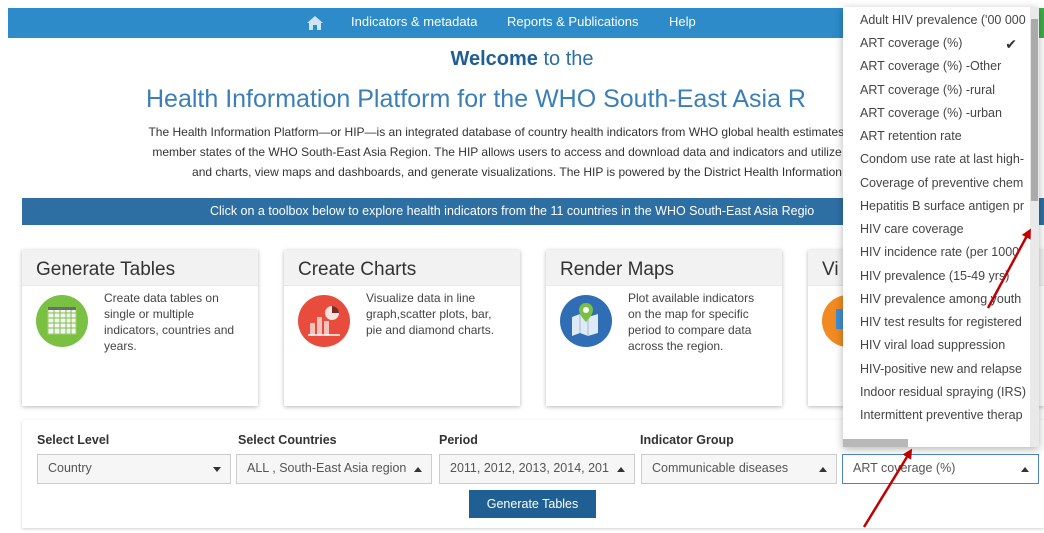  Describe the element at coordinates (887, 488) in the screenshot. I see `annotation-arrow-indicator-box` at that location.